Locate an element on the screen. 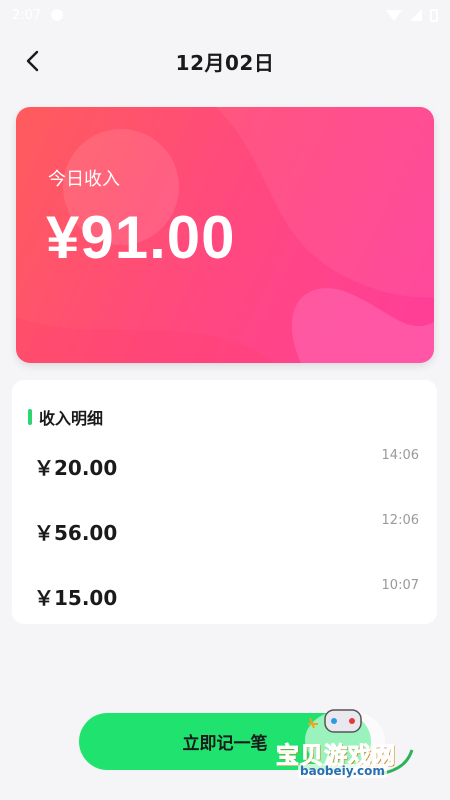 The image size is (450, 800). wifi-icon is located at coordinates (394, 15).